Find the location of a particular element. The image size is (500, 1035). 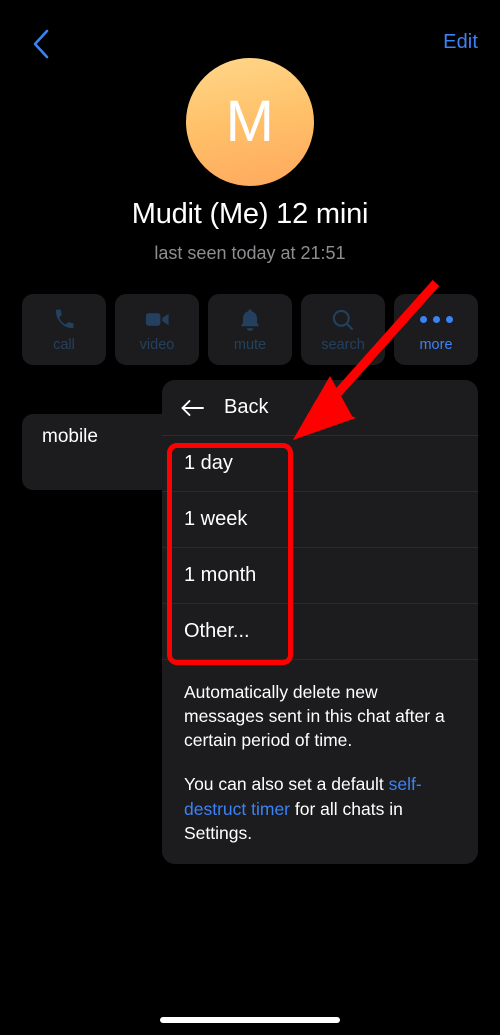

page-title: Mudit (Me) 12 mini is located at coordinates (250, 214).